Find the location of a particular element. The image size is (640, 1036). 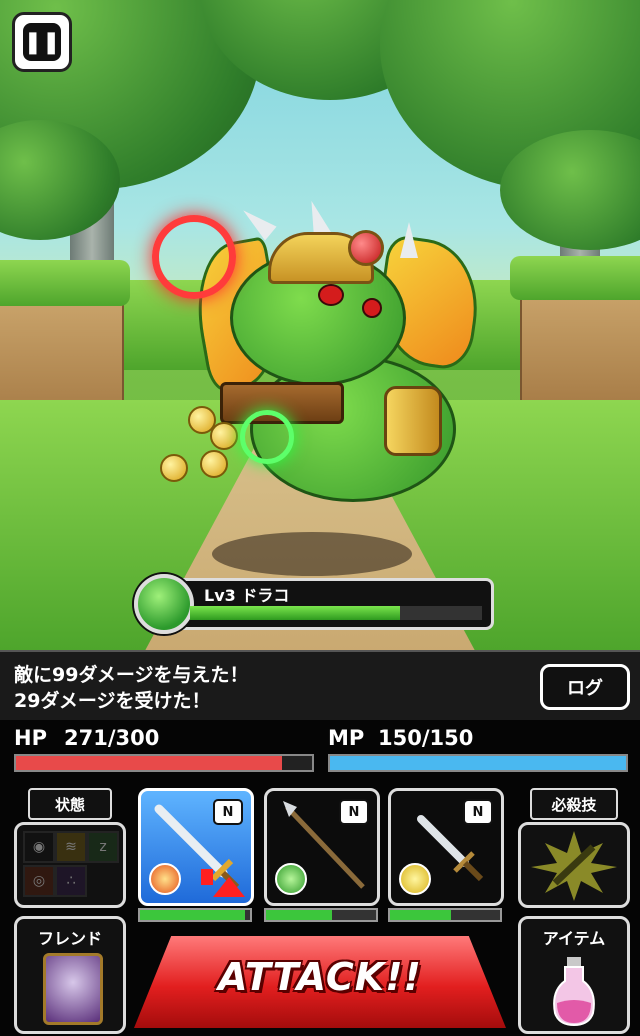

power-up-arrow-icon is located at coordinates (223, 883).